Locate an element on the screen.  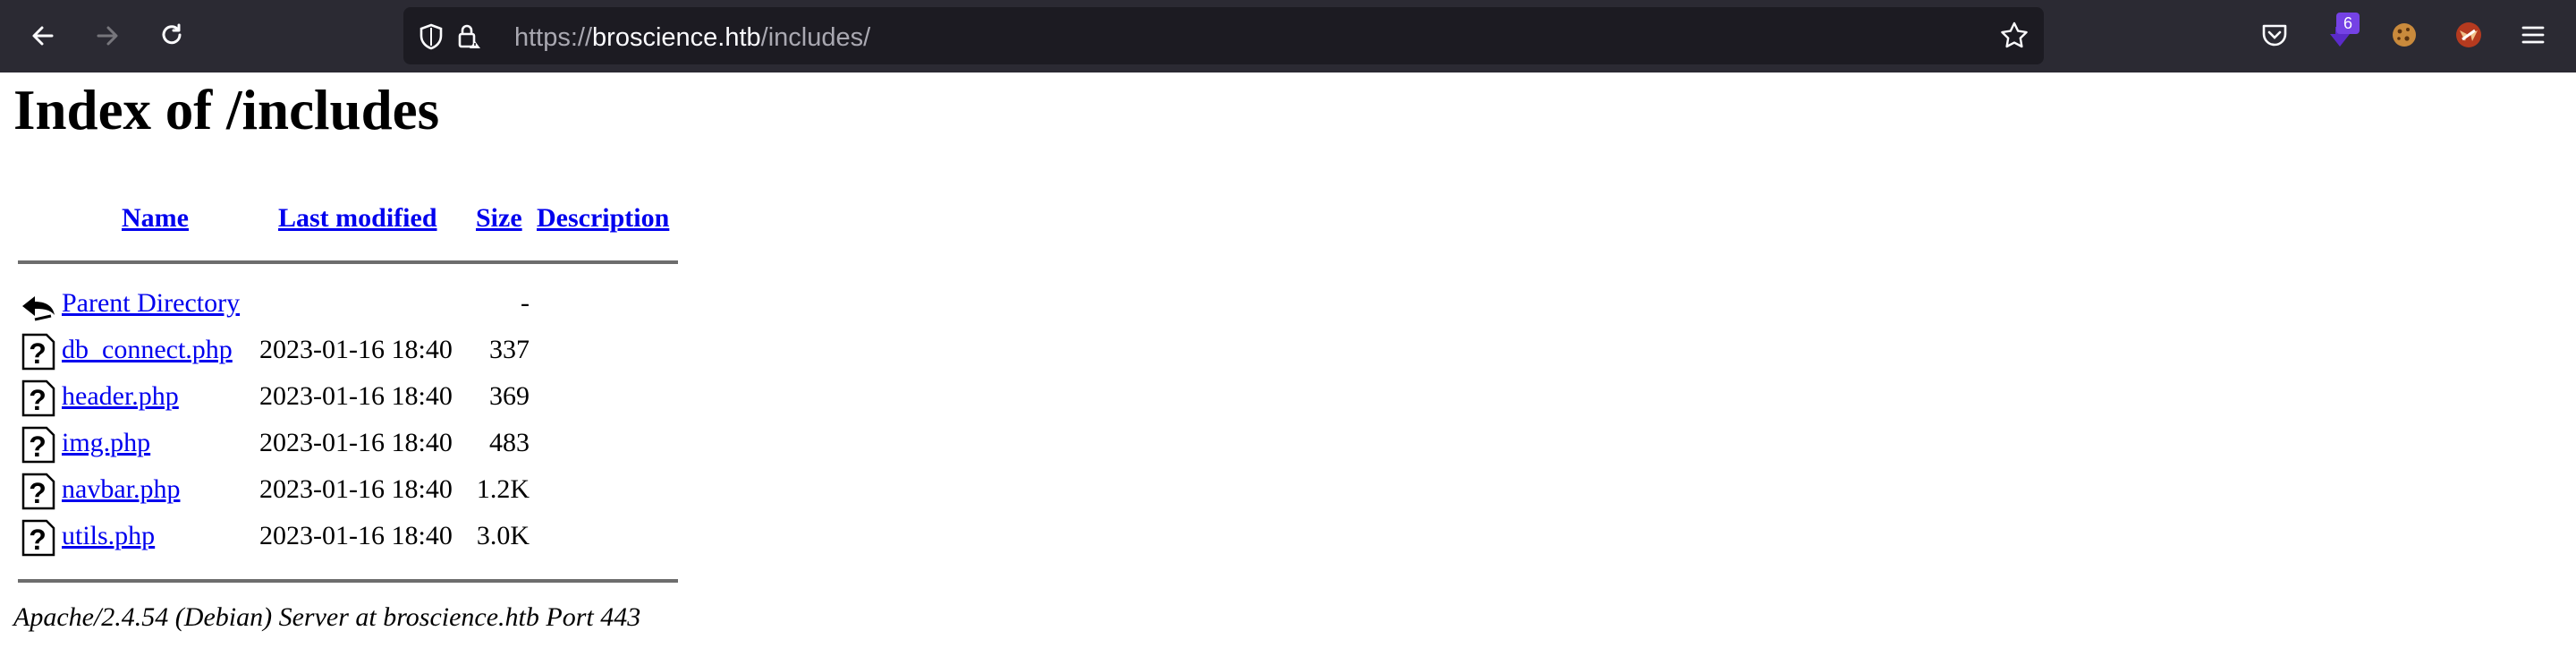
foxy-extension-button is located at coordinates (2469, 35).